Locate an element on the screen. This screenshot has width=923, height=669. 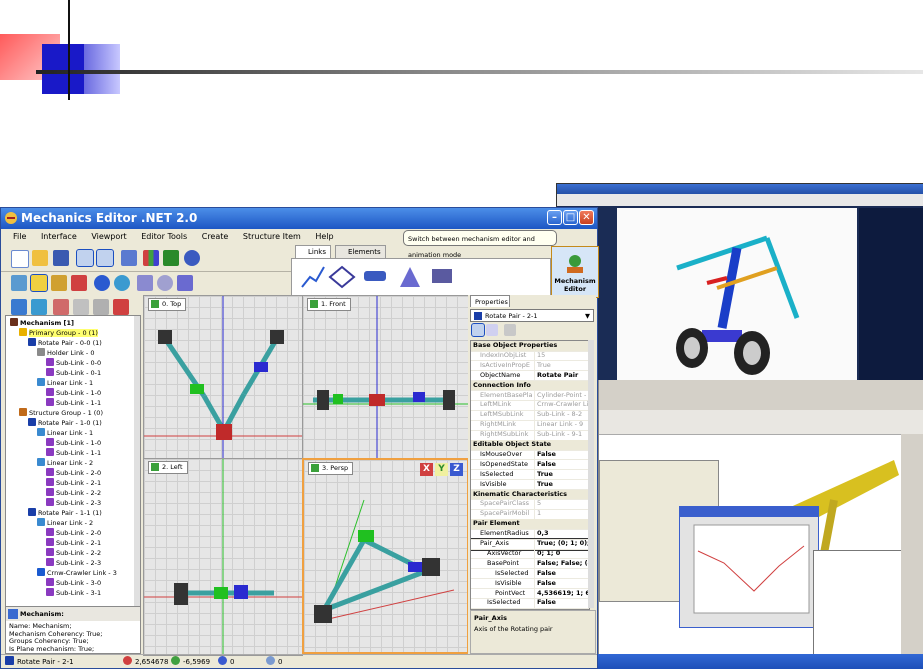
property-value: Sub-Link - 8-2 is located at coordinates (561, 415).